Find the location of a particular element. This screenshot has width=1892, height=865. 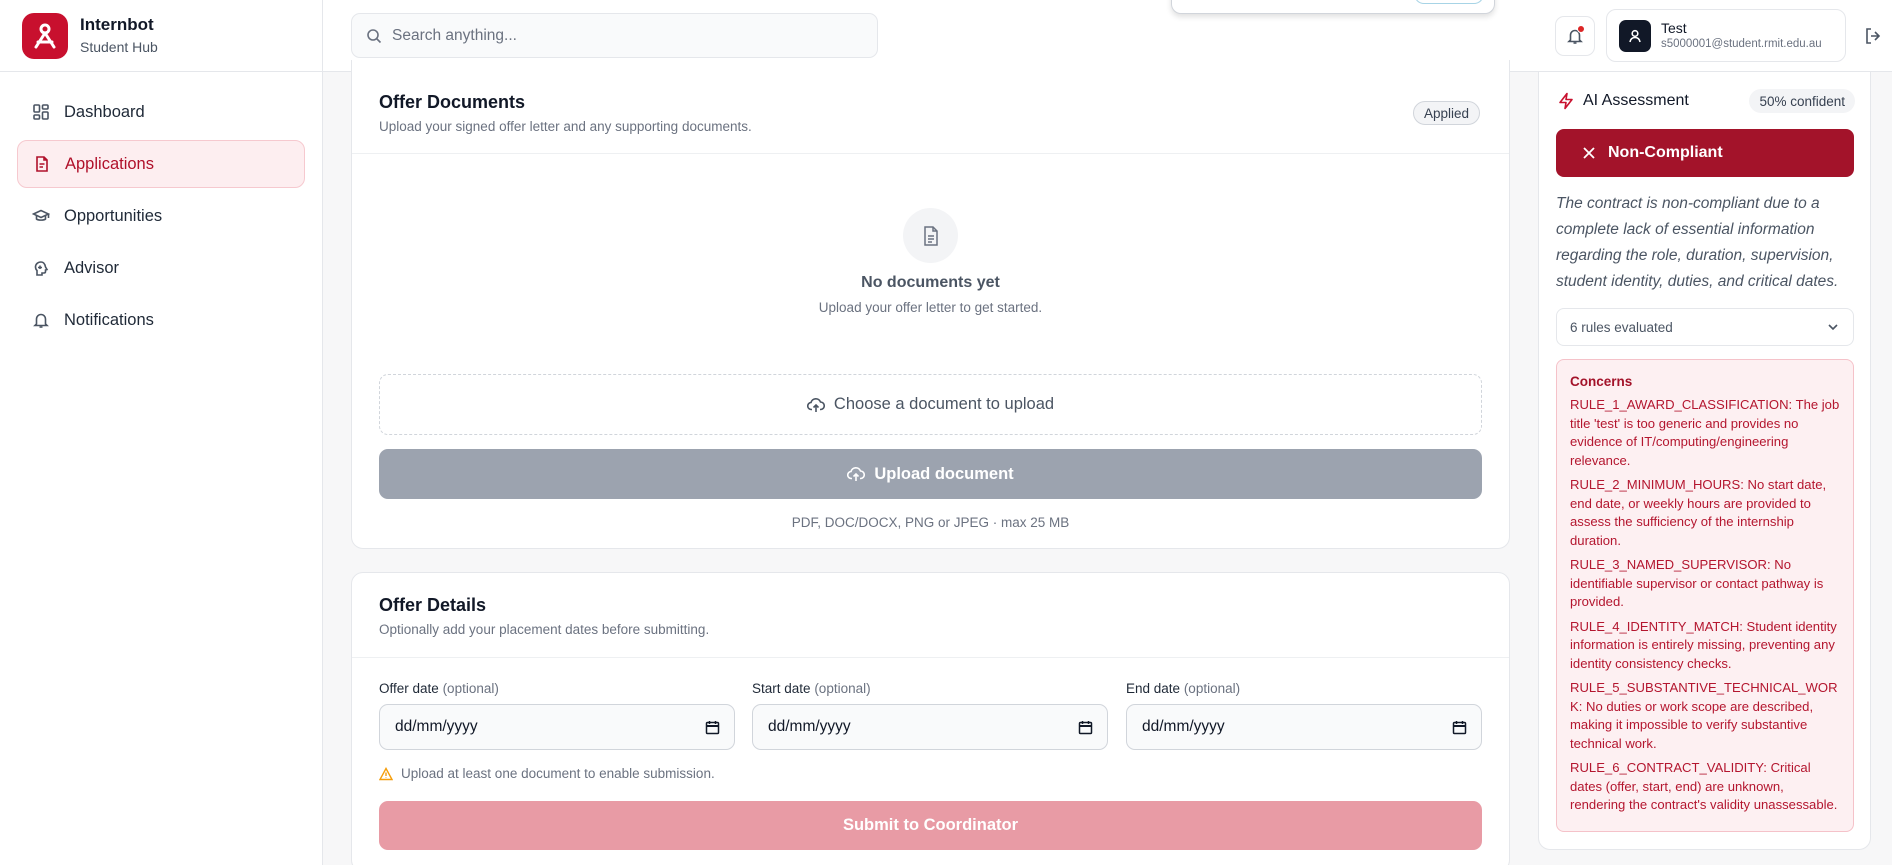

notification-dot is located at coordinates (1581, 29).